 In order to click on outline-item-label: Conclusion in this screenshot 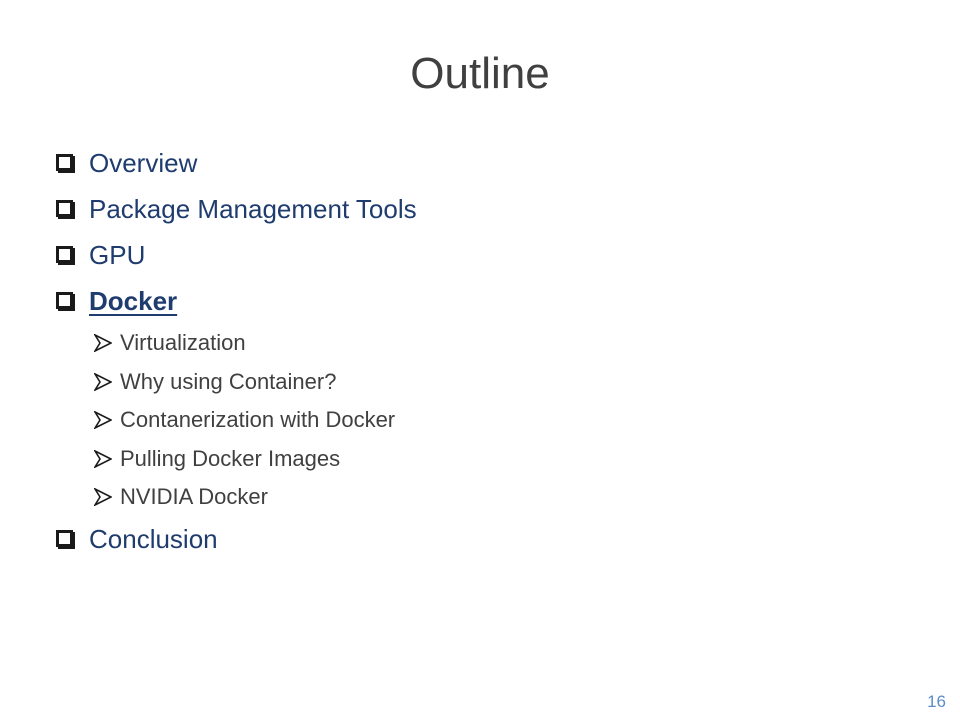, I will do `click(153, 539)`.